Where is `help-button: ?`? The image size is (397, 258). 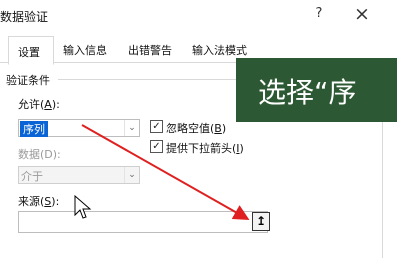 help-button: ? is located at coordinates (319, 13).